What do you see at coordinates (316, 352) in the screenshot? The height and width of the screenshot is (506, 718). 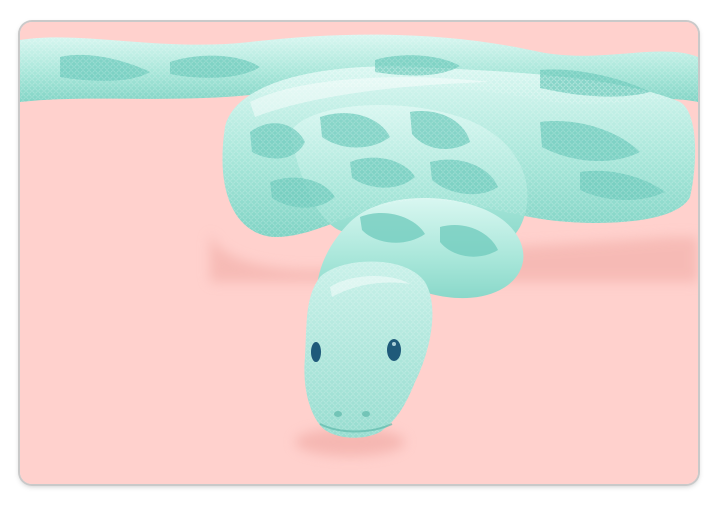 I see `left-eye-icon` at bounding box center [316, 352].